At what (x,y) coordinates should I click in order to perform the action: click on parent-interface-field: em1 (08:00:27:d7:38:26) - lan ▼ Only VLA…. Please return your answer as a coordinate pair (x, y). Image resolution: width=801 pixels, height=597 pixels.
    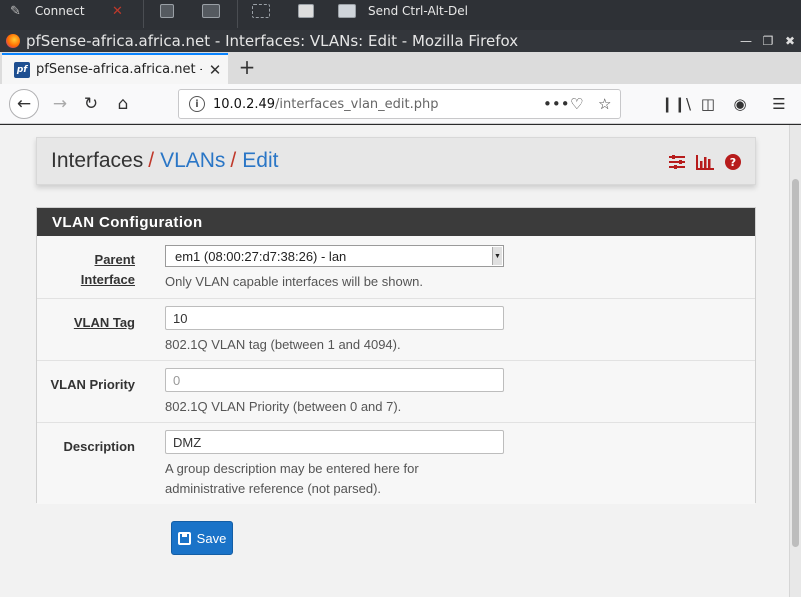
    Looking at the image, I should click on (334, 268).